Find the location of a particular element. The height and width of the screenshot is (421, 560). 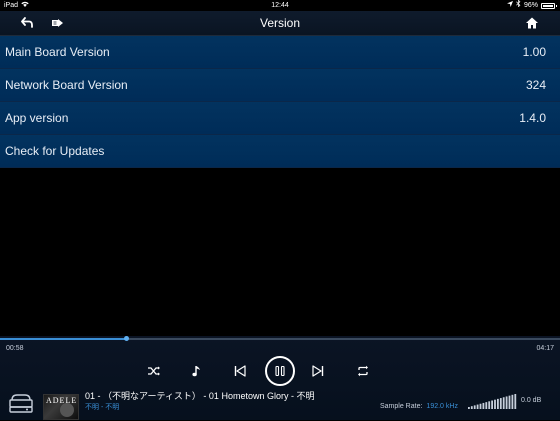

volume-meter is located at coordinates (493, 401).